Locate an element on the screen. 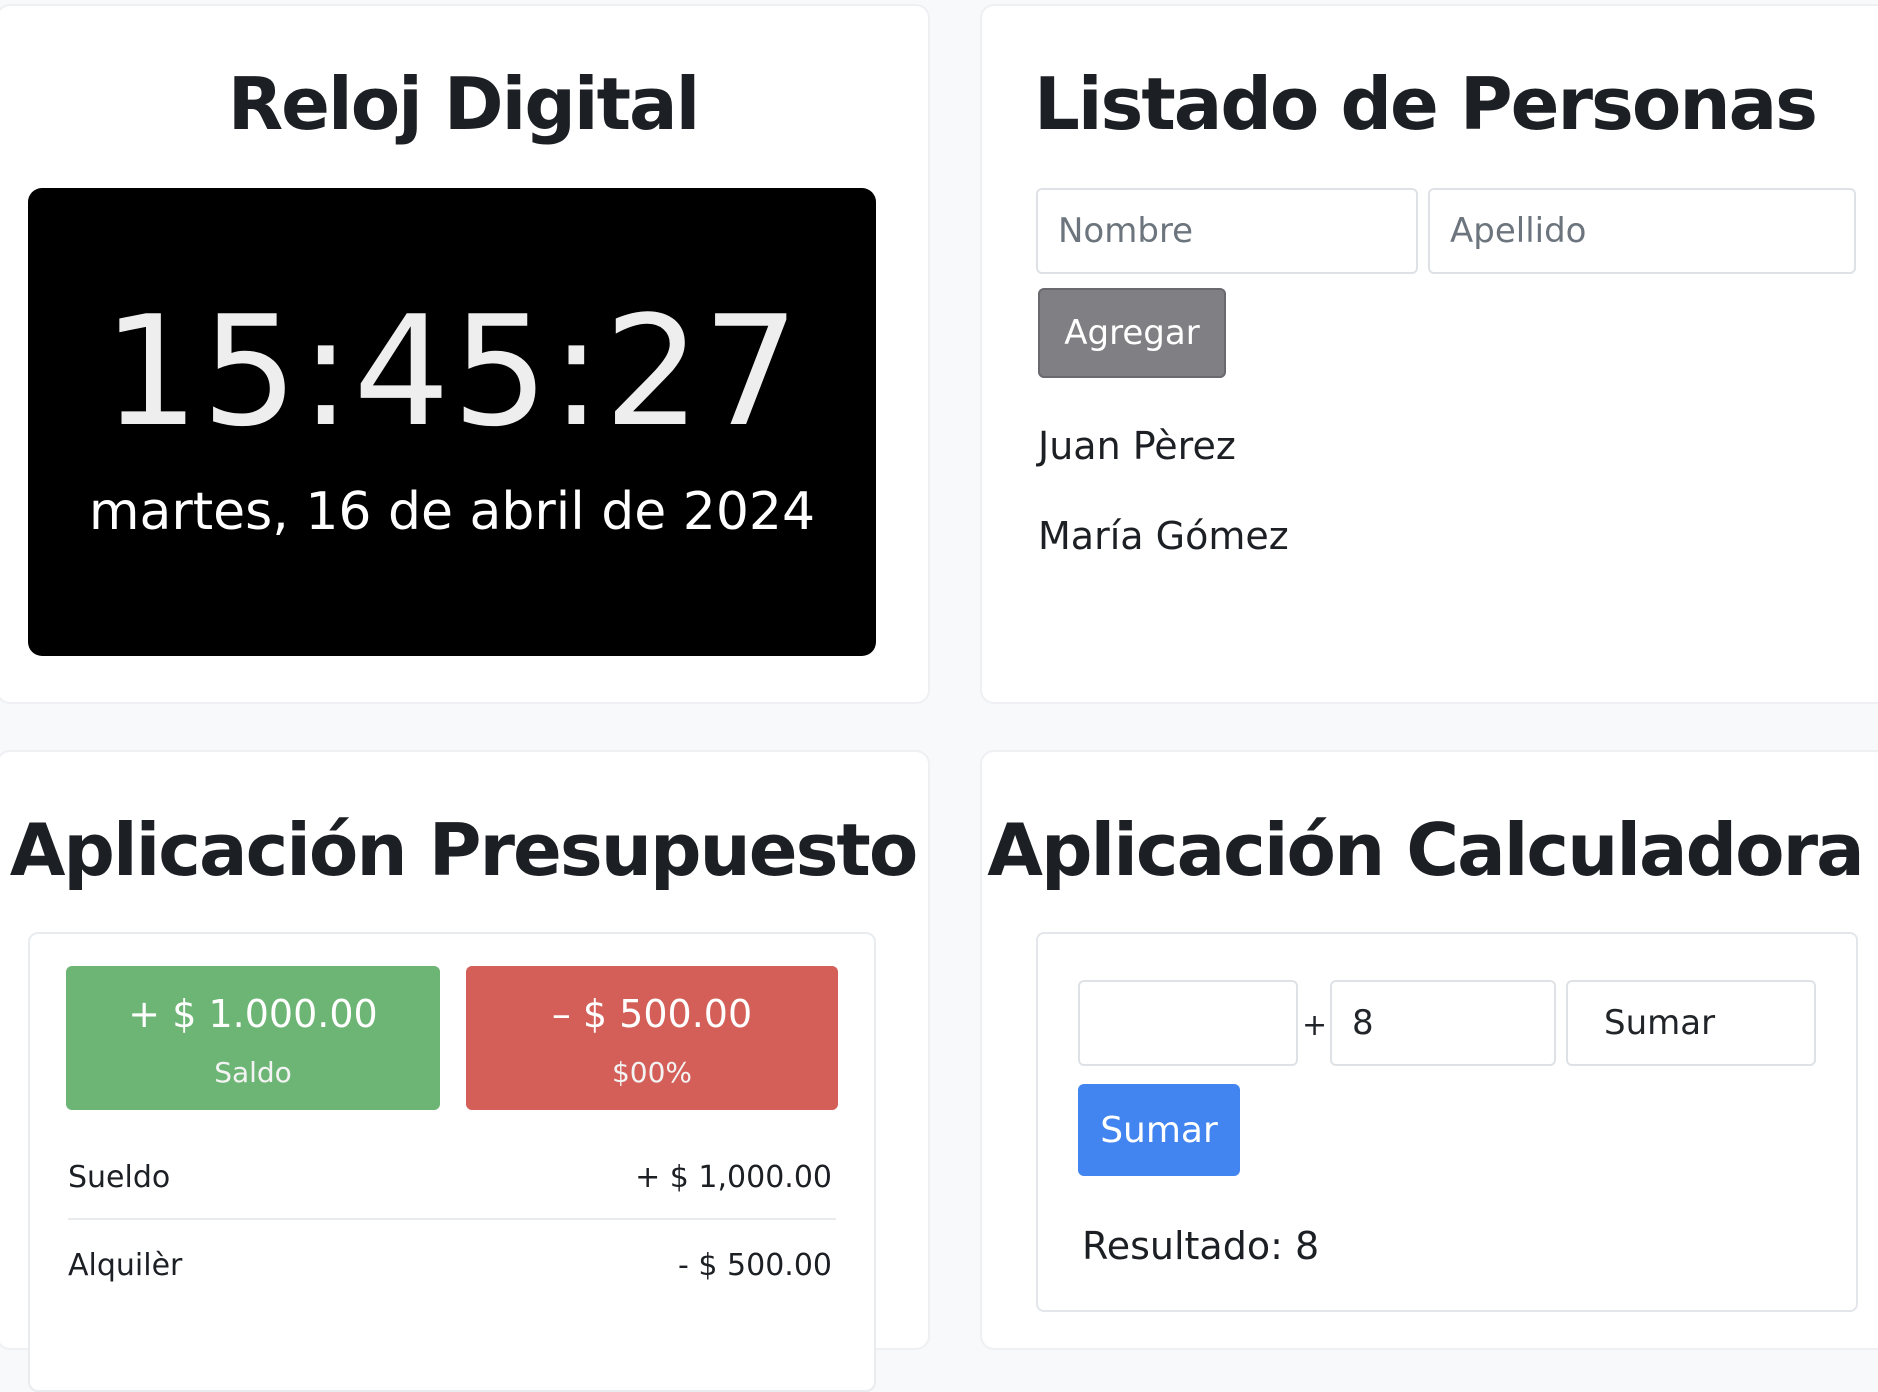  budget-title: Aplicación Presupuesto is located at coordinates (464, 850).